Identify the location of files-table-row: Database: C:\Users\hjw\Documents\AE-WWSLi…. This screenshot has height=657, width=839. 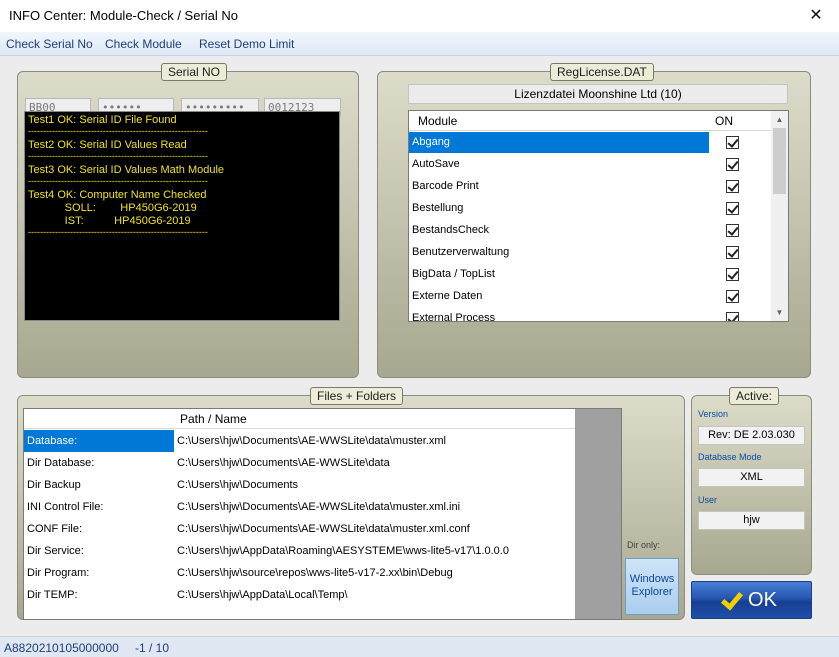
(299, 441).